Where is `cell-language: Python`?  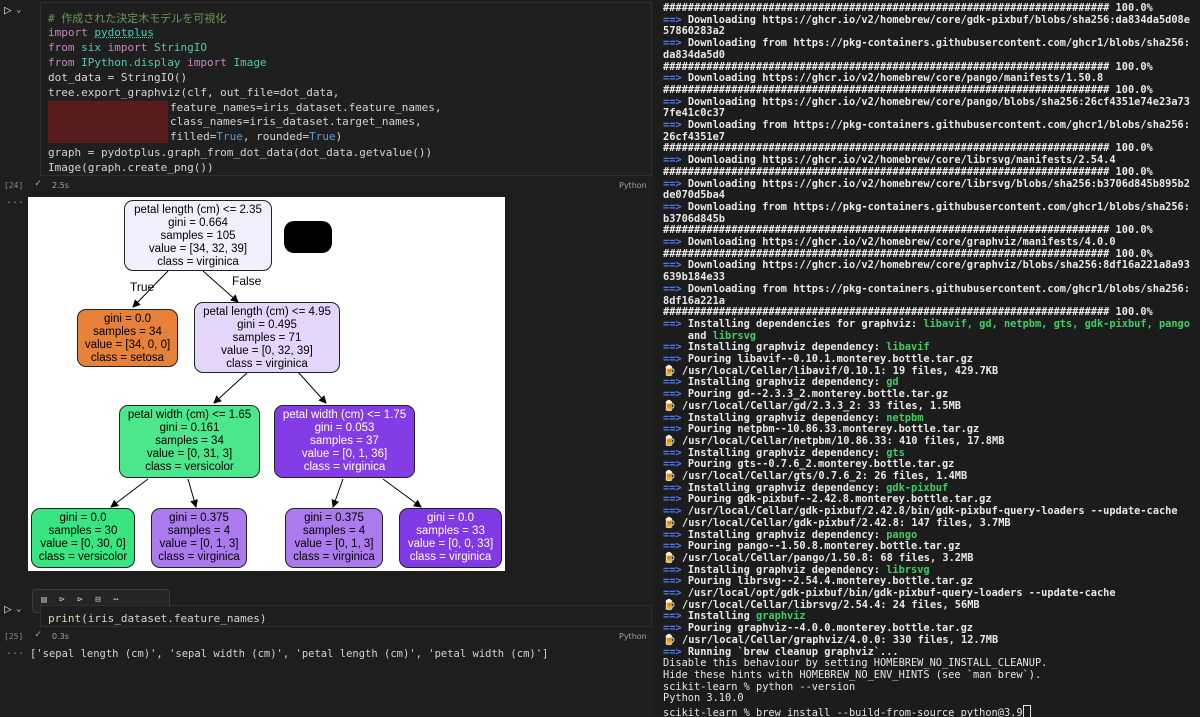
cell-language: Python is located at coordinates (633, 185).